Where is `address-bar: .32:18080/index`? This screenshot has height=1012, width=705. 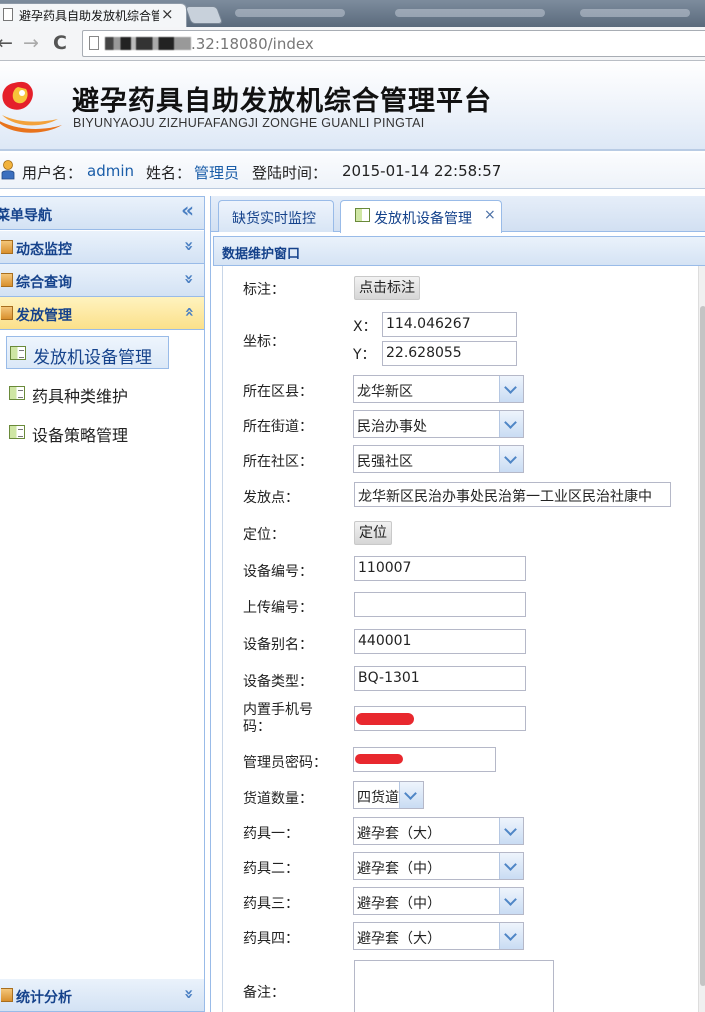
address-bar: .32:18080/index is located at coordinates (393, 43).